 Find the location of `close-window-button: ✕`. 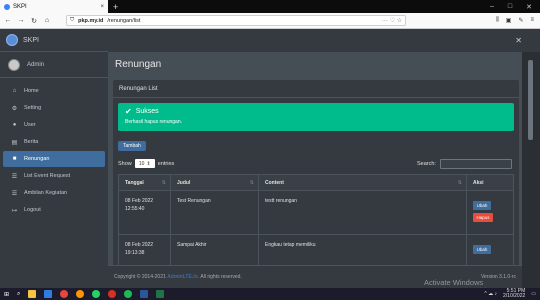

close-window-button: ✕ is located at coordinates (529, 7).